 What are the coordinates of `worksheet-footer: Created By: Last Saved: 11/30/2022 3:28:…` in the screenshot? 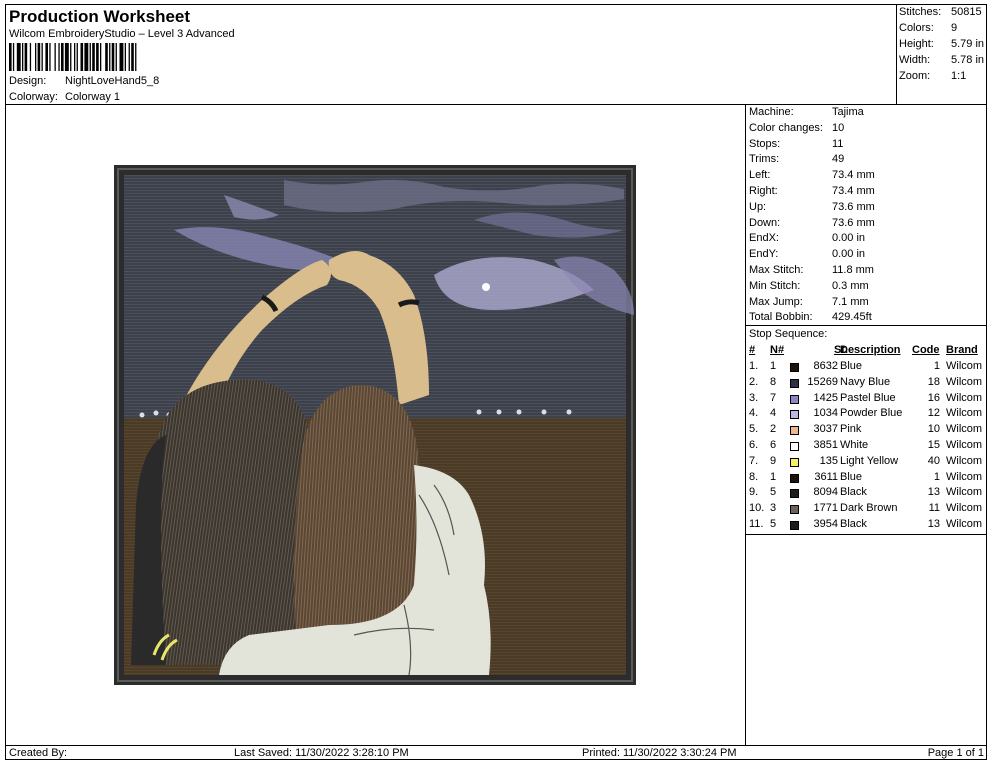 It's located at (496, 752).